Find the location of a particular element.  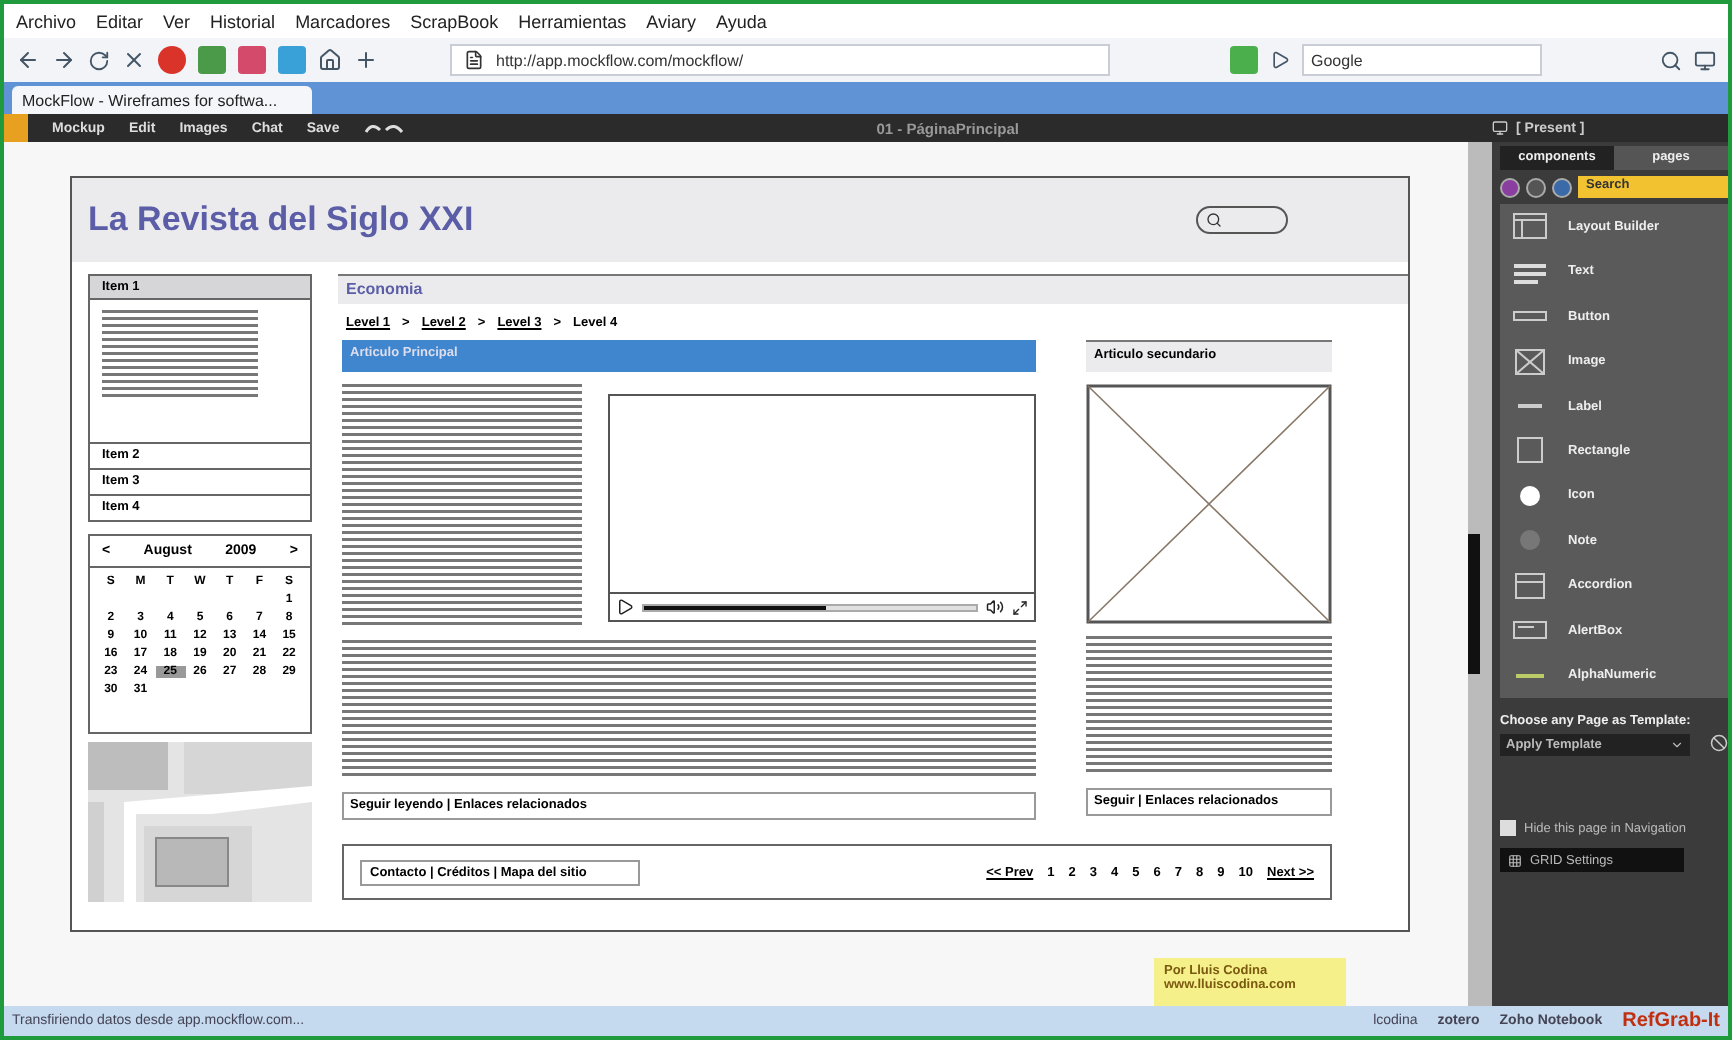

progress-track is located at coordinates (810, 607).